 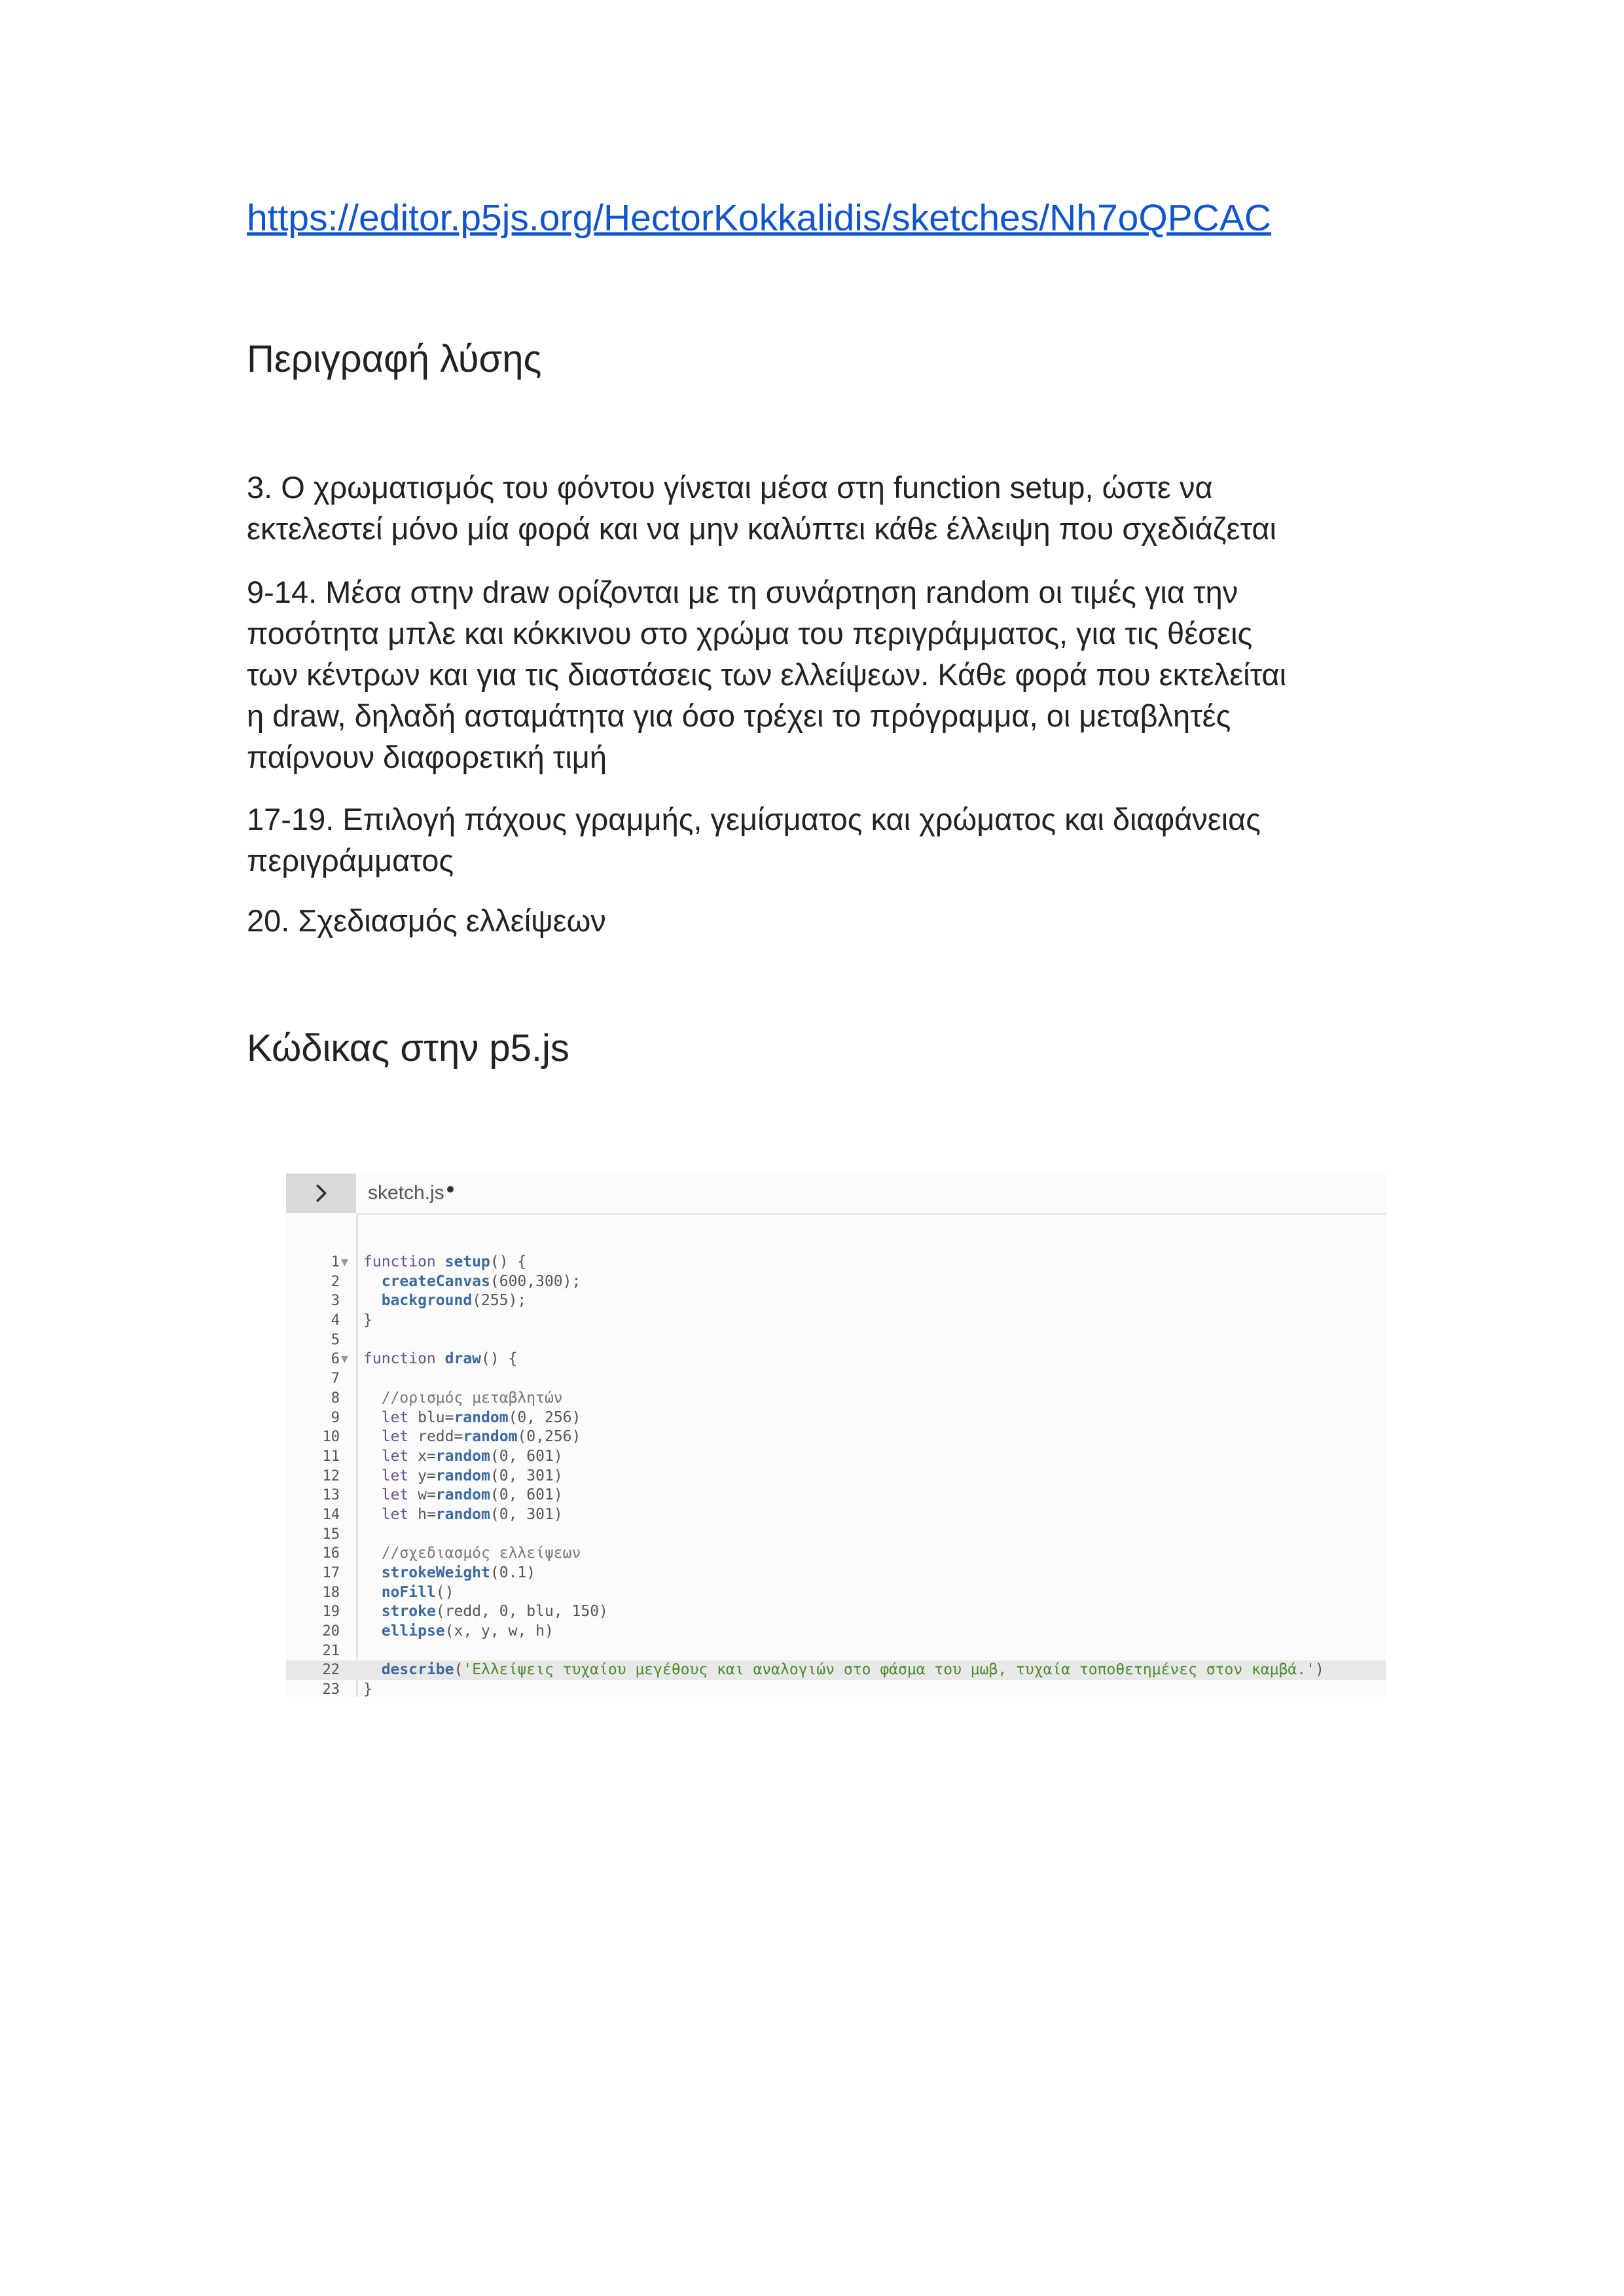 I want to click on sidebar-toggle-button, so click(x=321, y=1193).